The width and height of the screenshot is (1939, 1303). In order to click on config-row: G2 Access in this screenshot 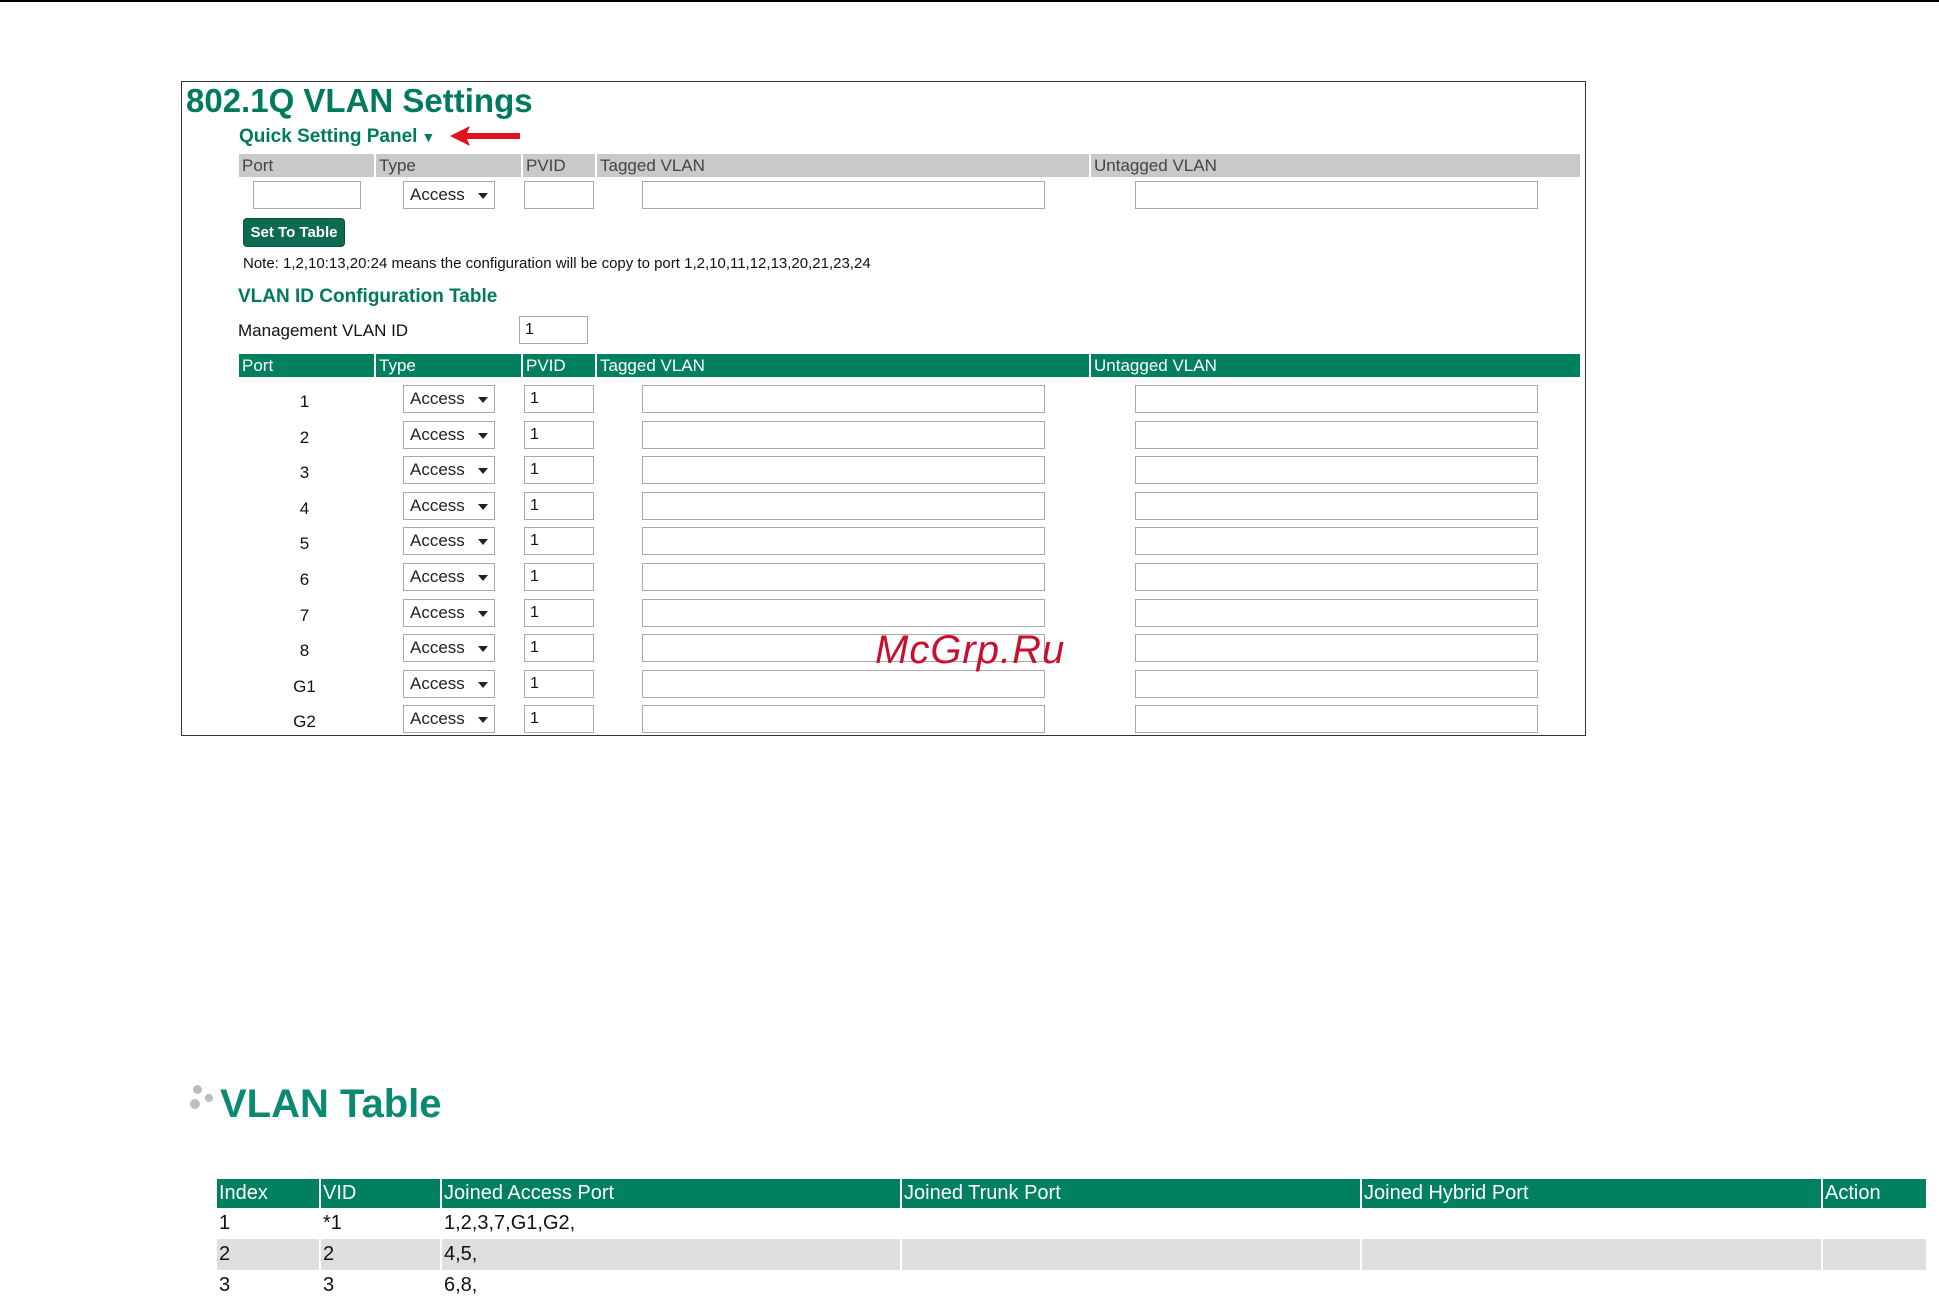, I will do `click(909, 722)`.